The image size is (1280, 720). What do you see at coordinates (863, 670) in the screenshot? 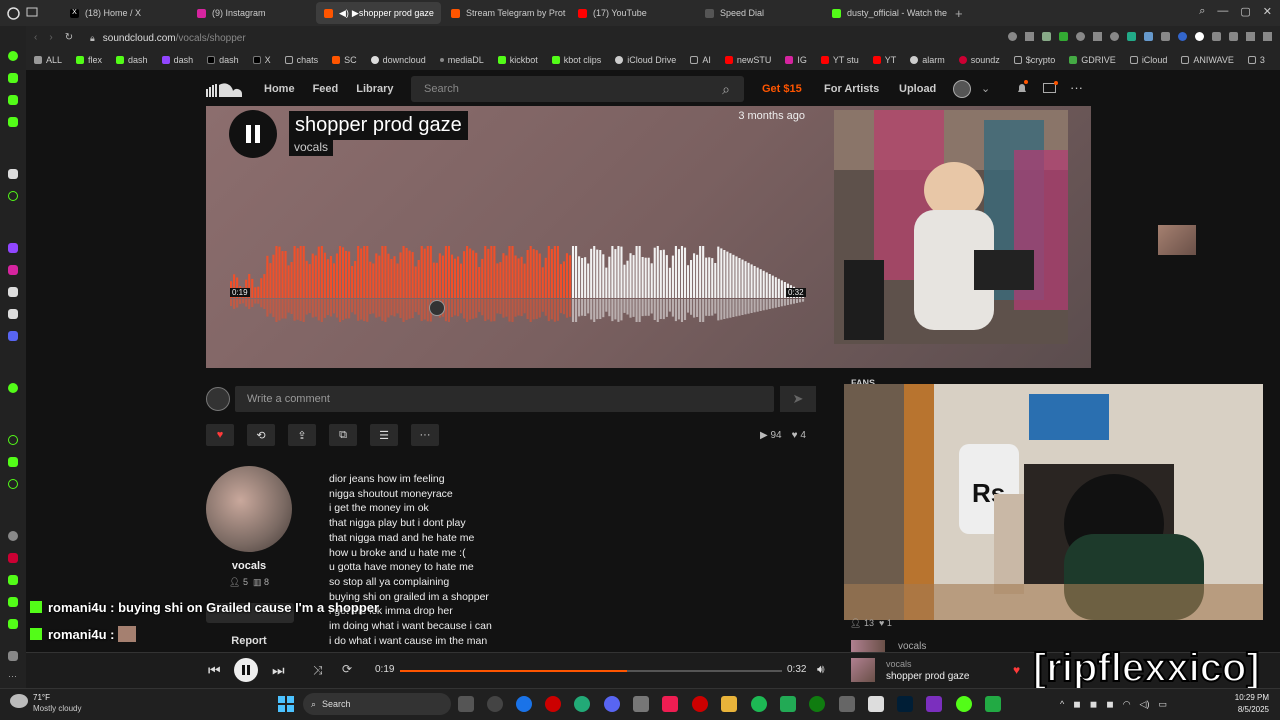
I see `now-playing-artwork` at bounding box center [863, 670].